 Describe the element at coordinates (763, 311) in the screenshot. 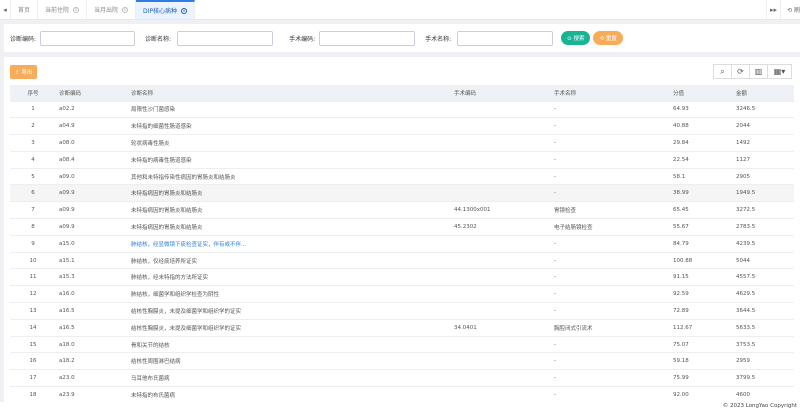

I see `table-cell-amount: 3644.5` at that location.